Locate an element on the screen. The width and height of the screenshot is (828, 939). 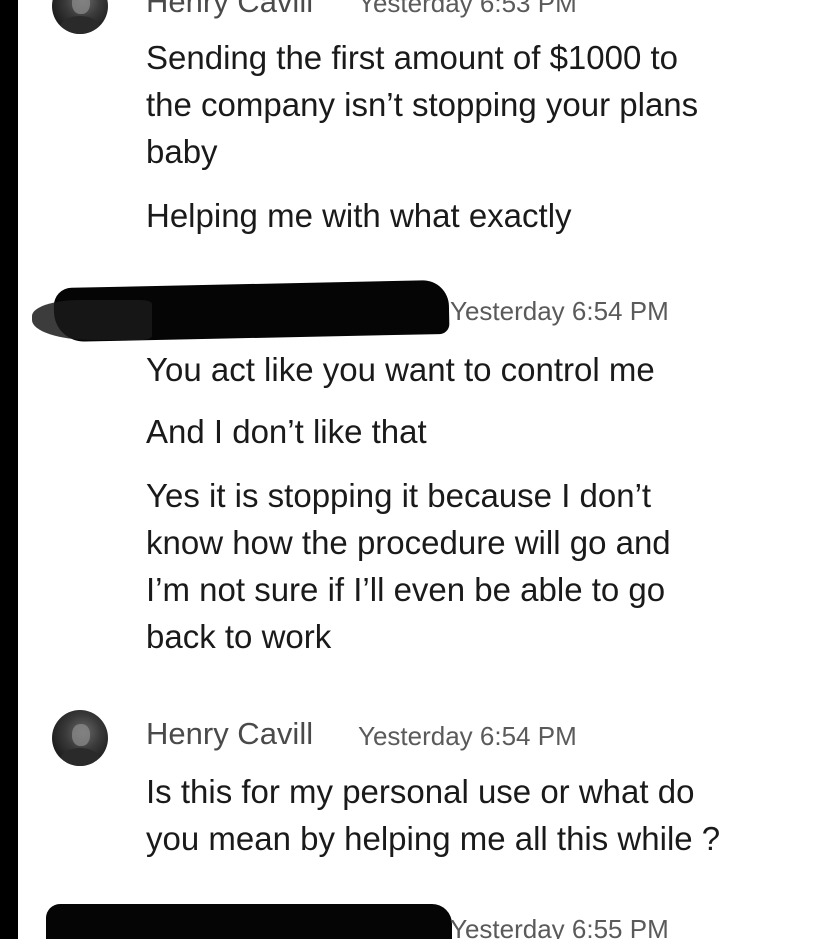
message-line: Sending the first amount of $1000 to is located at coordinates (412, 57).